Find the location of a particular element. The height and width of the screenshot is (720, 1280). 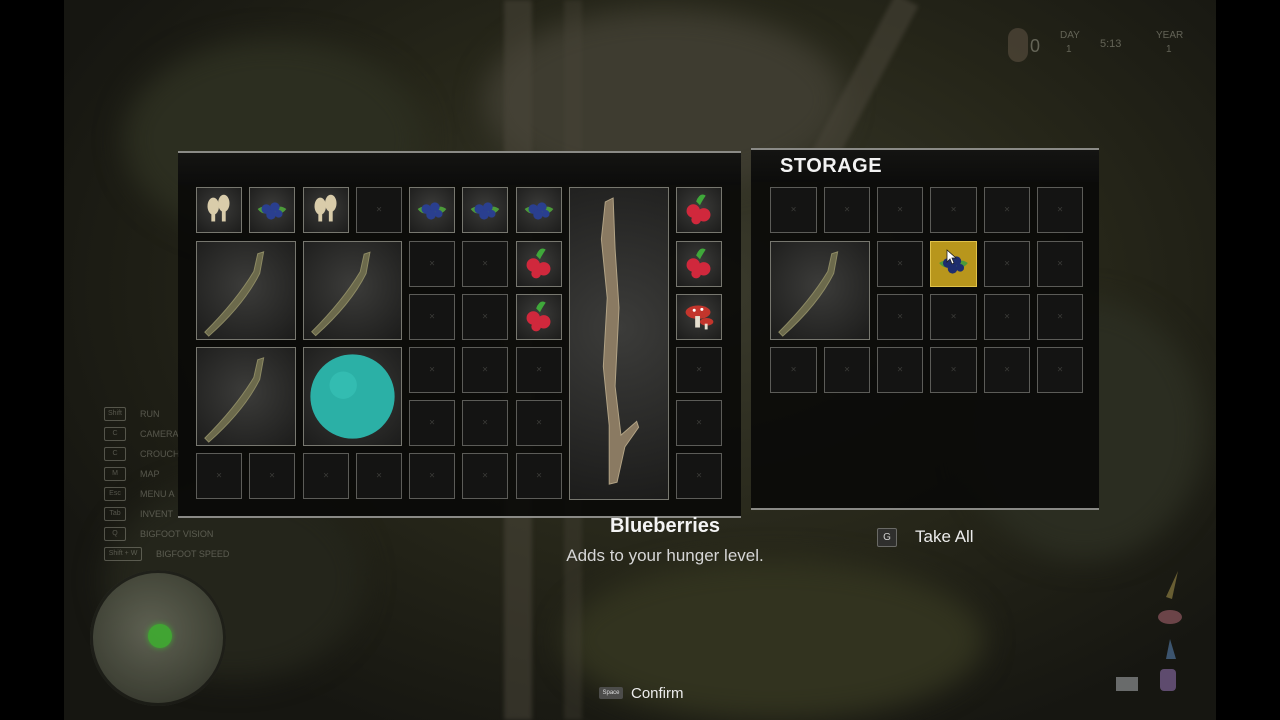

confirm-button: Space Confirm is located at coordinates (641, 693).